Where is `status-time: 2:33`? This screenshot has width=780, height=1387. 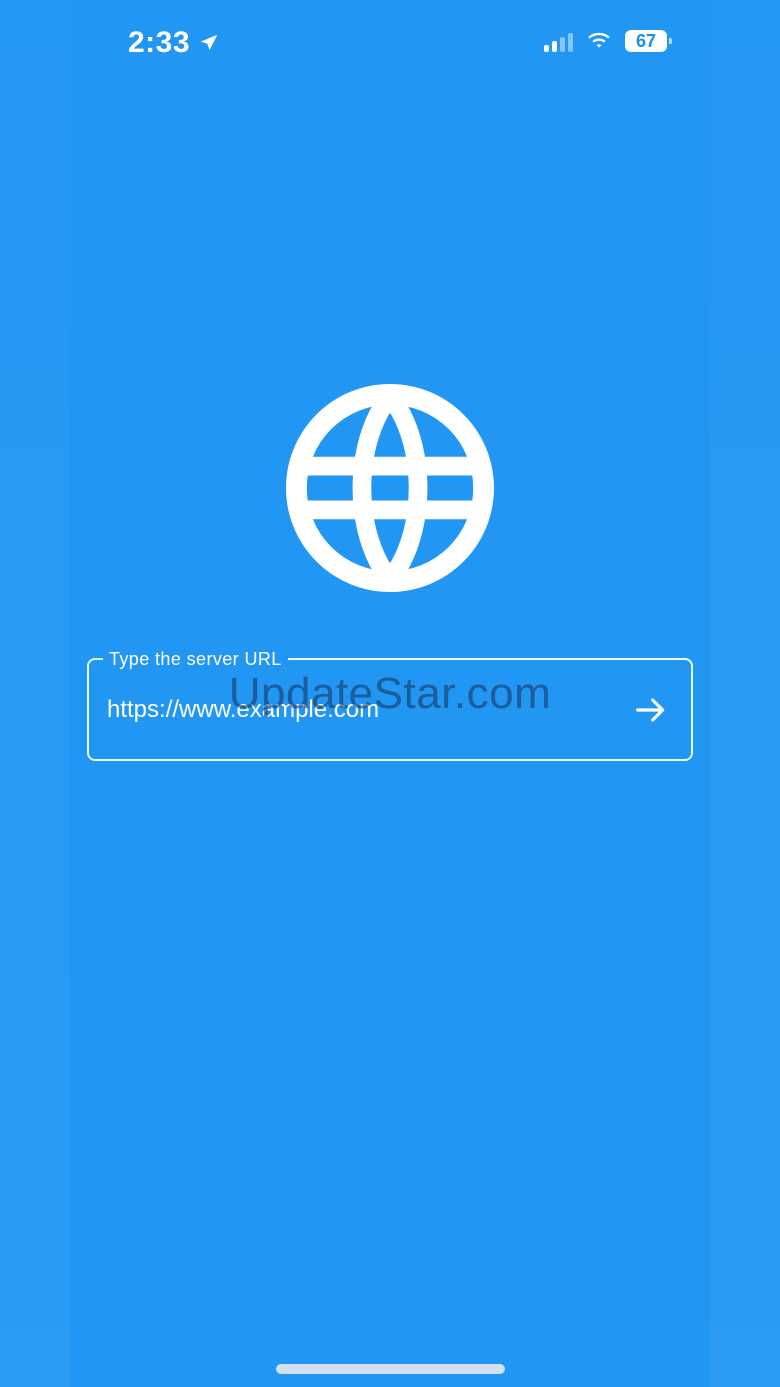
status-time: 2:33 is located at coordinates (174, 43).